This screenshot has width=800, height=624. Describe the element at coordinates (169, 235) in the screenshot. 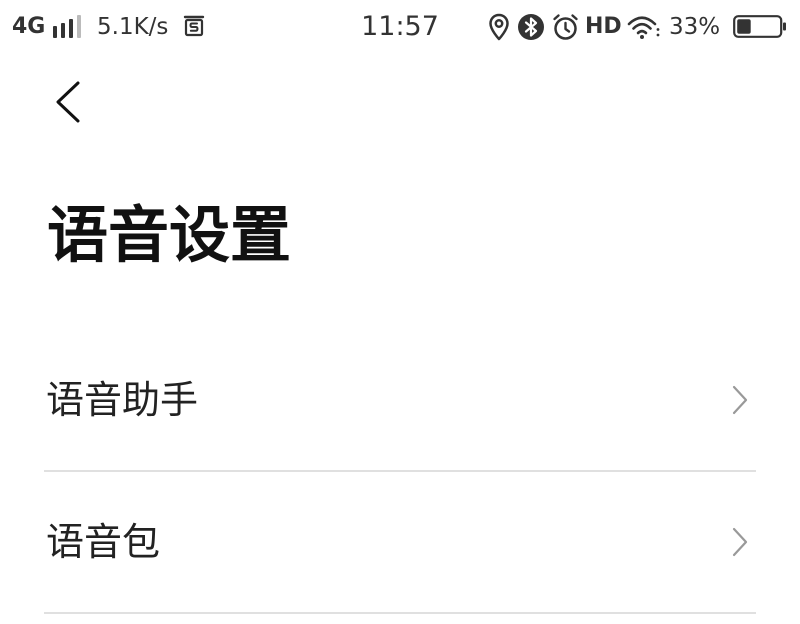

I see `page-title: 语音设置` at that location.